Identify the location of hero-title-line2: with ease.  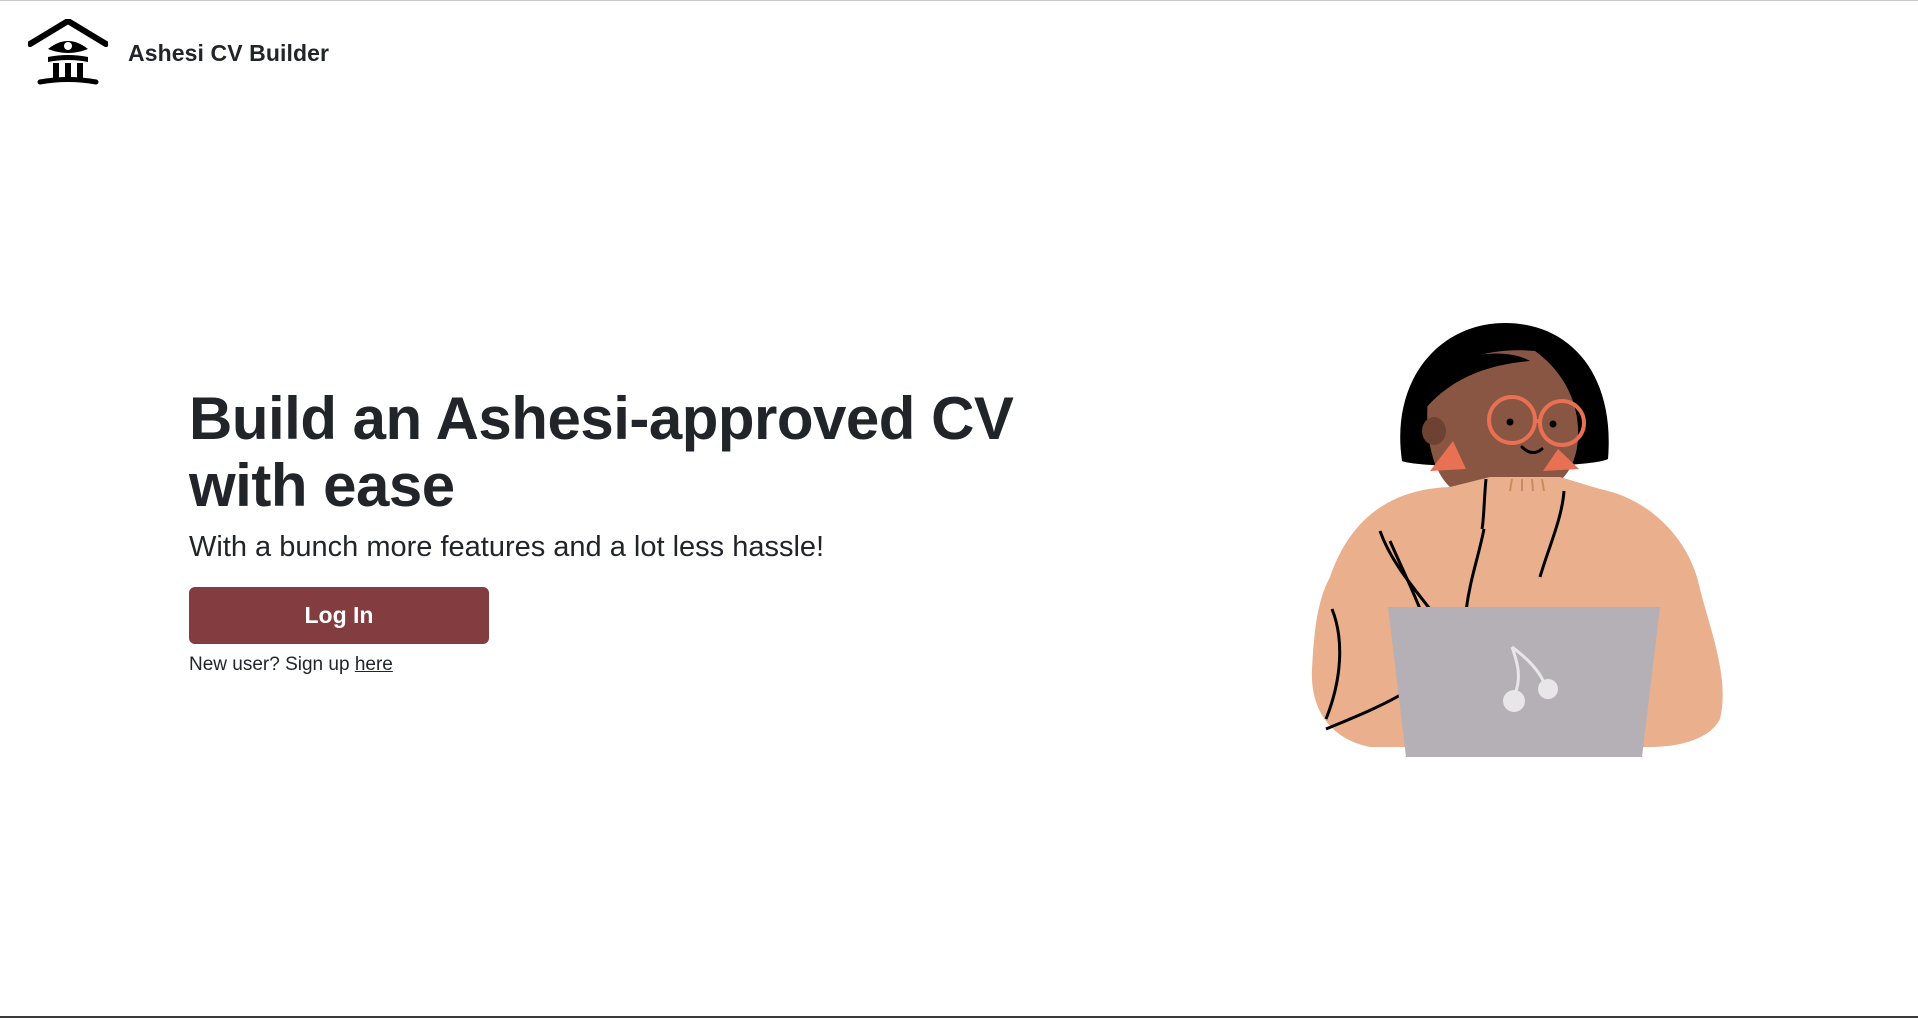
(322, 485).